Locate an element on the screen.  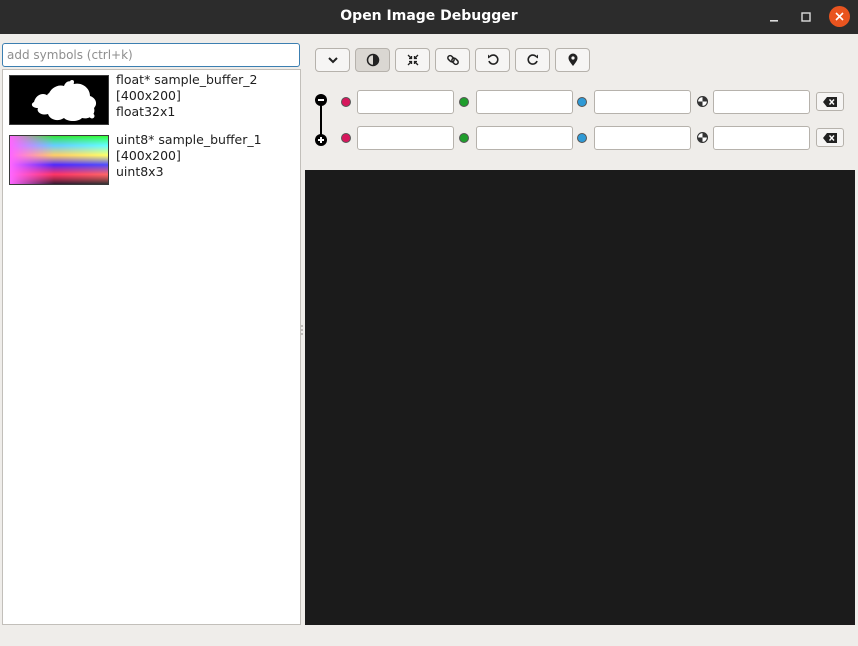
map-pin-icon is located at coordinates (572, 59).